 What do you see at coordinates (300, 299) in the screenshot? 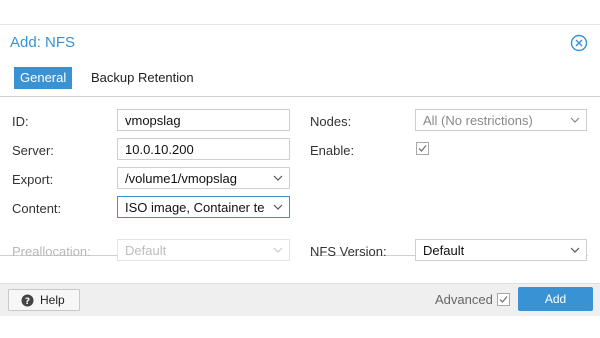
I see `dialog-footer: ? Help Advanced Add` at bounding box center [300, 299].